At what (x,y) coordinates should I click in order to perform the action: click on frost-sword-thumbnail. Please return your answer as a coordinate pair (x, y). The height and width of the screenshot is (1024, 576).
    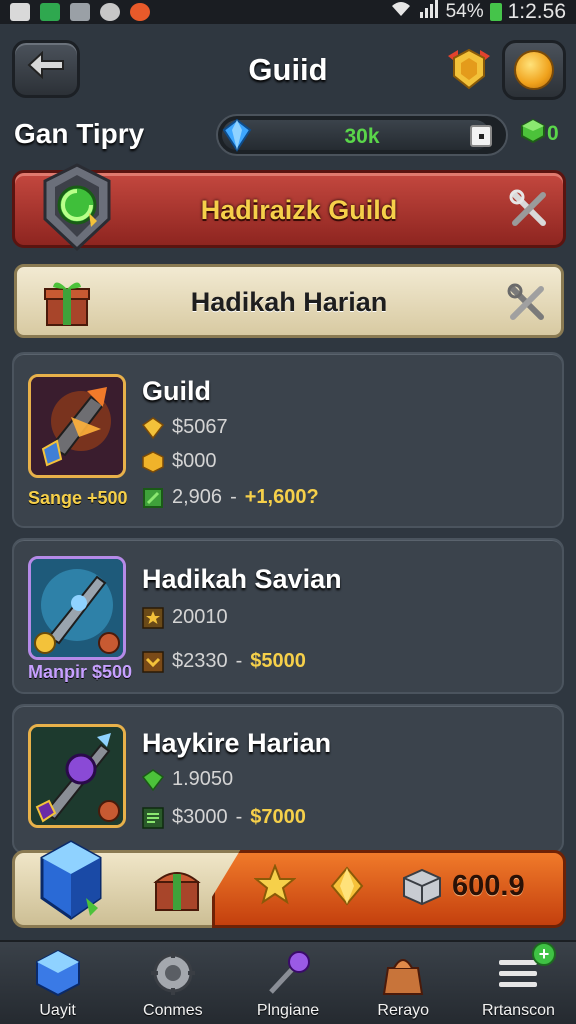
    Looking at the image, I should click on (77, 608).